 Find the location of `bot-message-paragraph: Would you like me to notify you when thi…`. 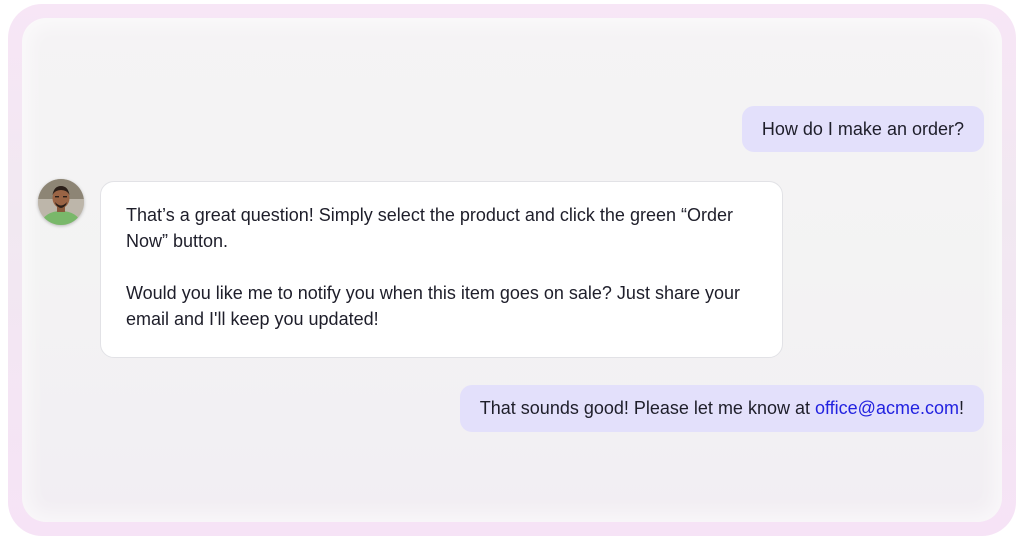

bot-message-paragraph: Would you like me to notify you when thi… is located at coordinates (433, 306).